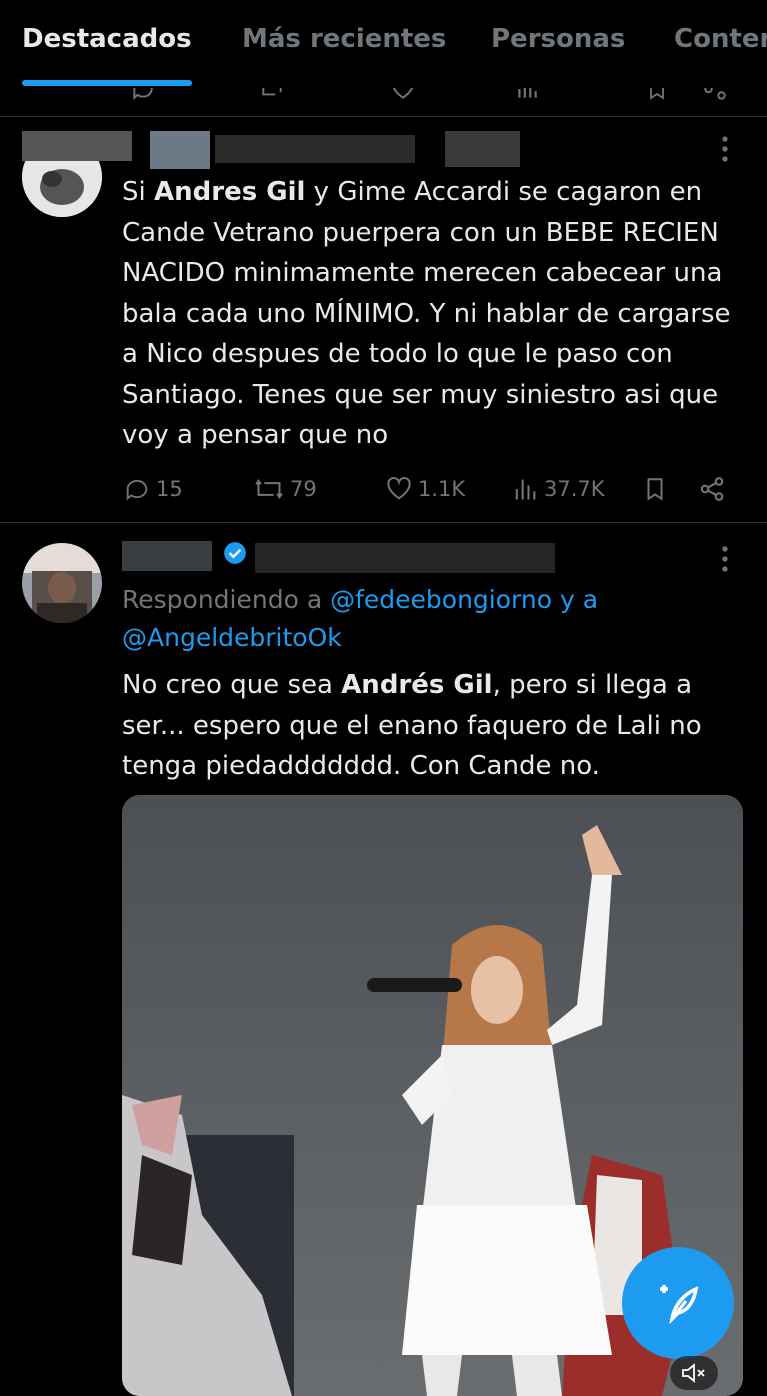 This screenshot has width=767, height=1396. I want to click on tab-bar: Destacados Más recientes Personas Conter, so click(383, 44).